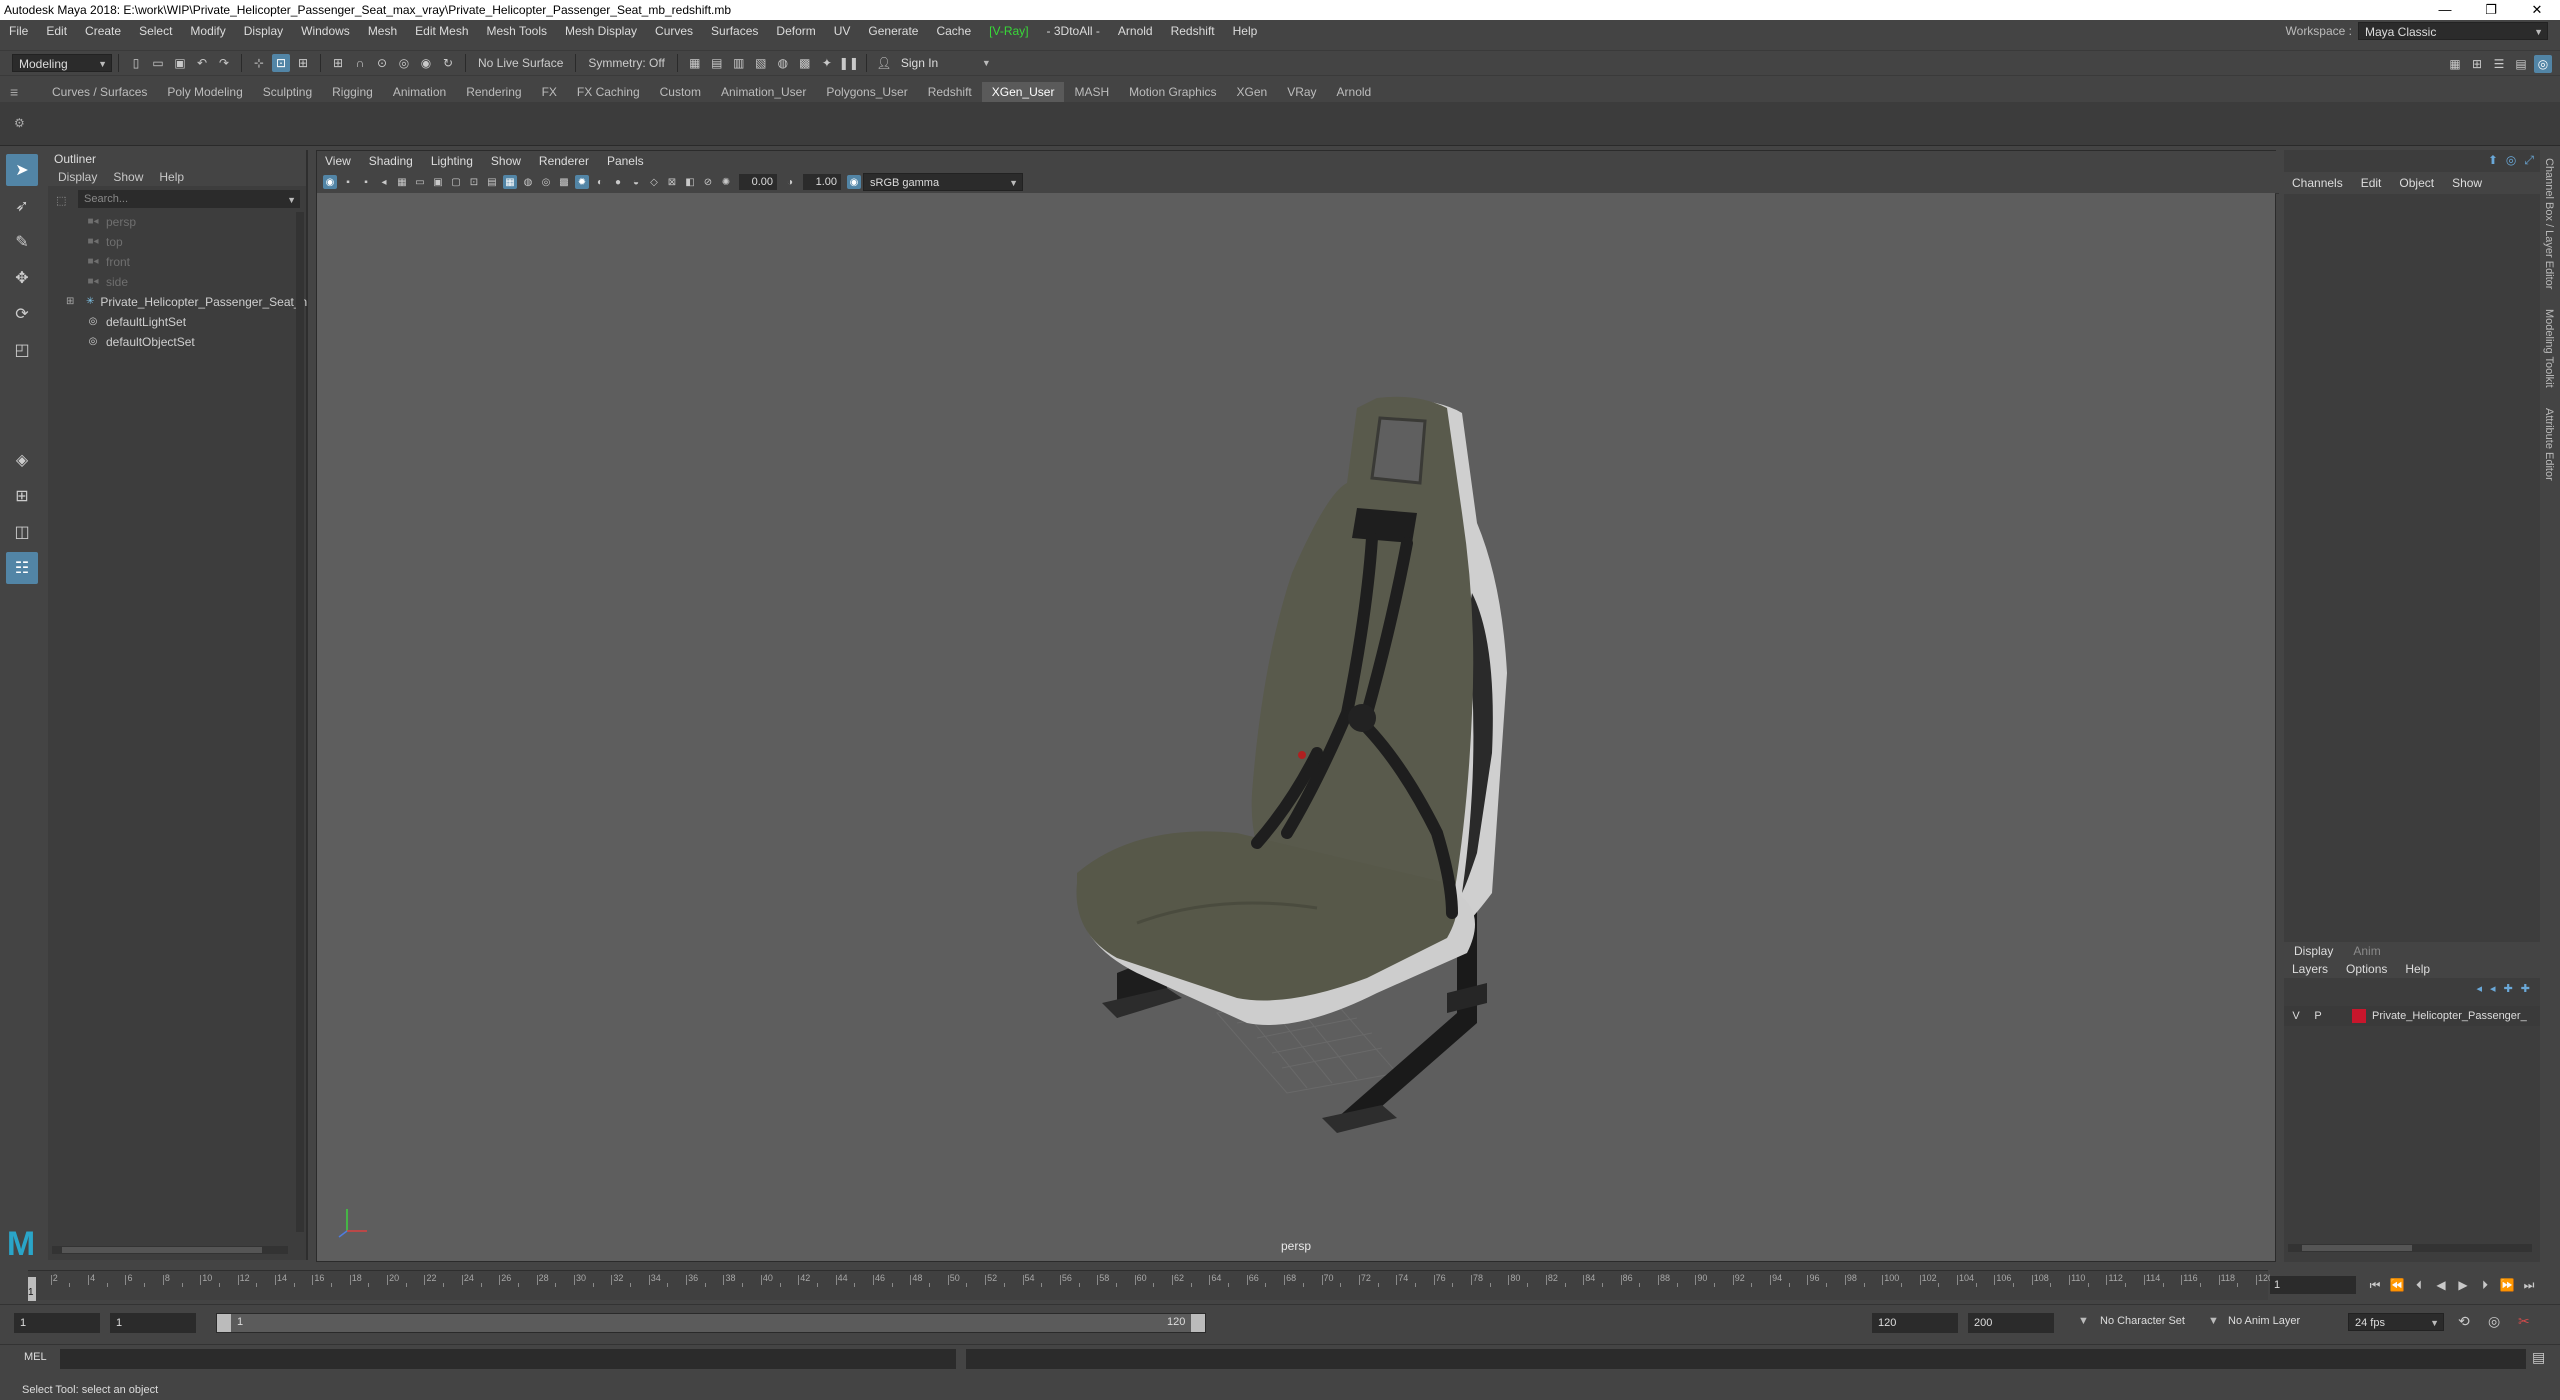 The height and width of the screenshot is (1400, 2560). I want to click on restore-button: ❐, so click(2491, 10).